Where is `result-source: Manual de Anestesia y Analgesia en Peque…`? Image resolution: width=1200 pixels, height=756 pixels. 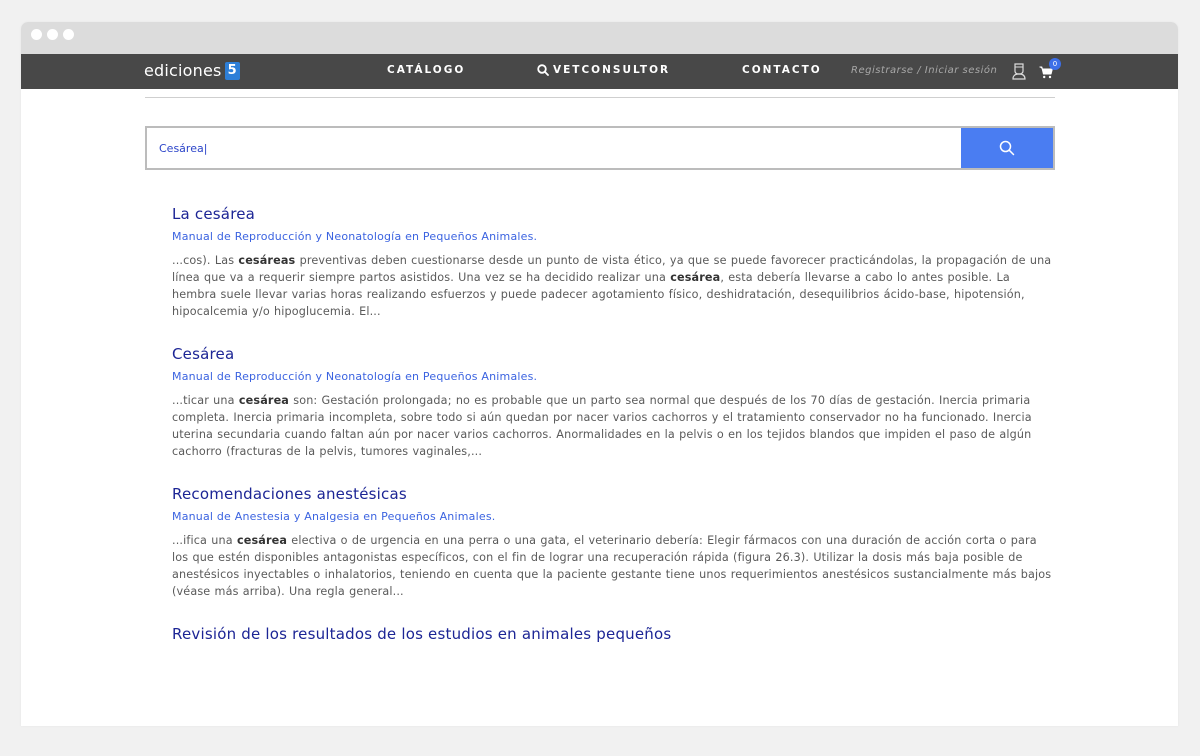
result-source: Manual de Anestesia y Analgesia en Peque… is located at coordinates (613, 516).